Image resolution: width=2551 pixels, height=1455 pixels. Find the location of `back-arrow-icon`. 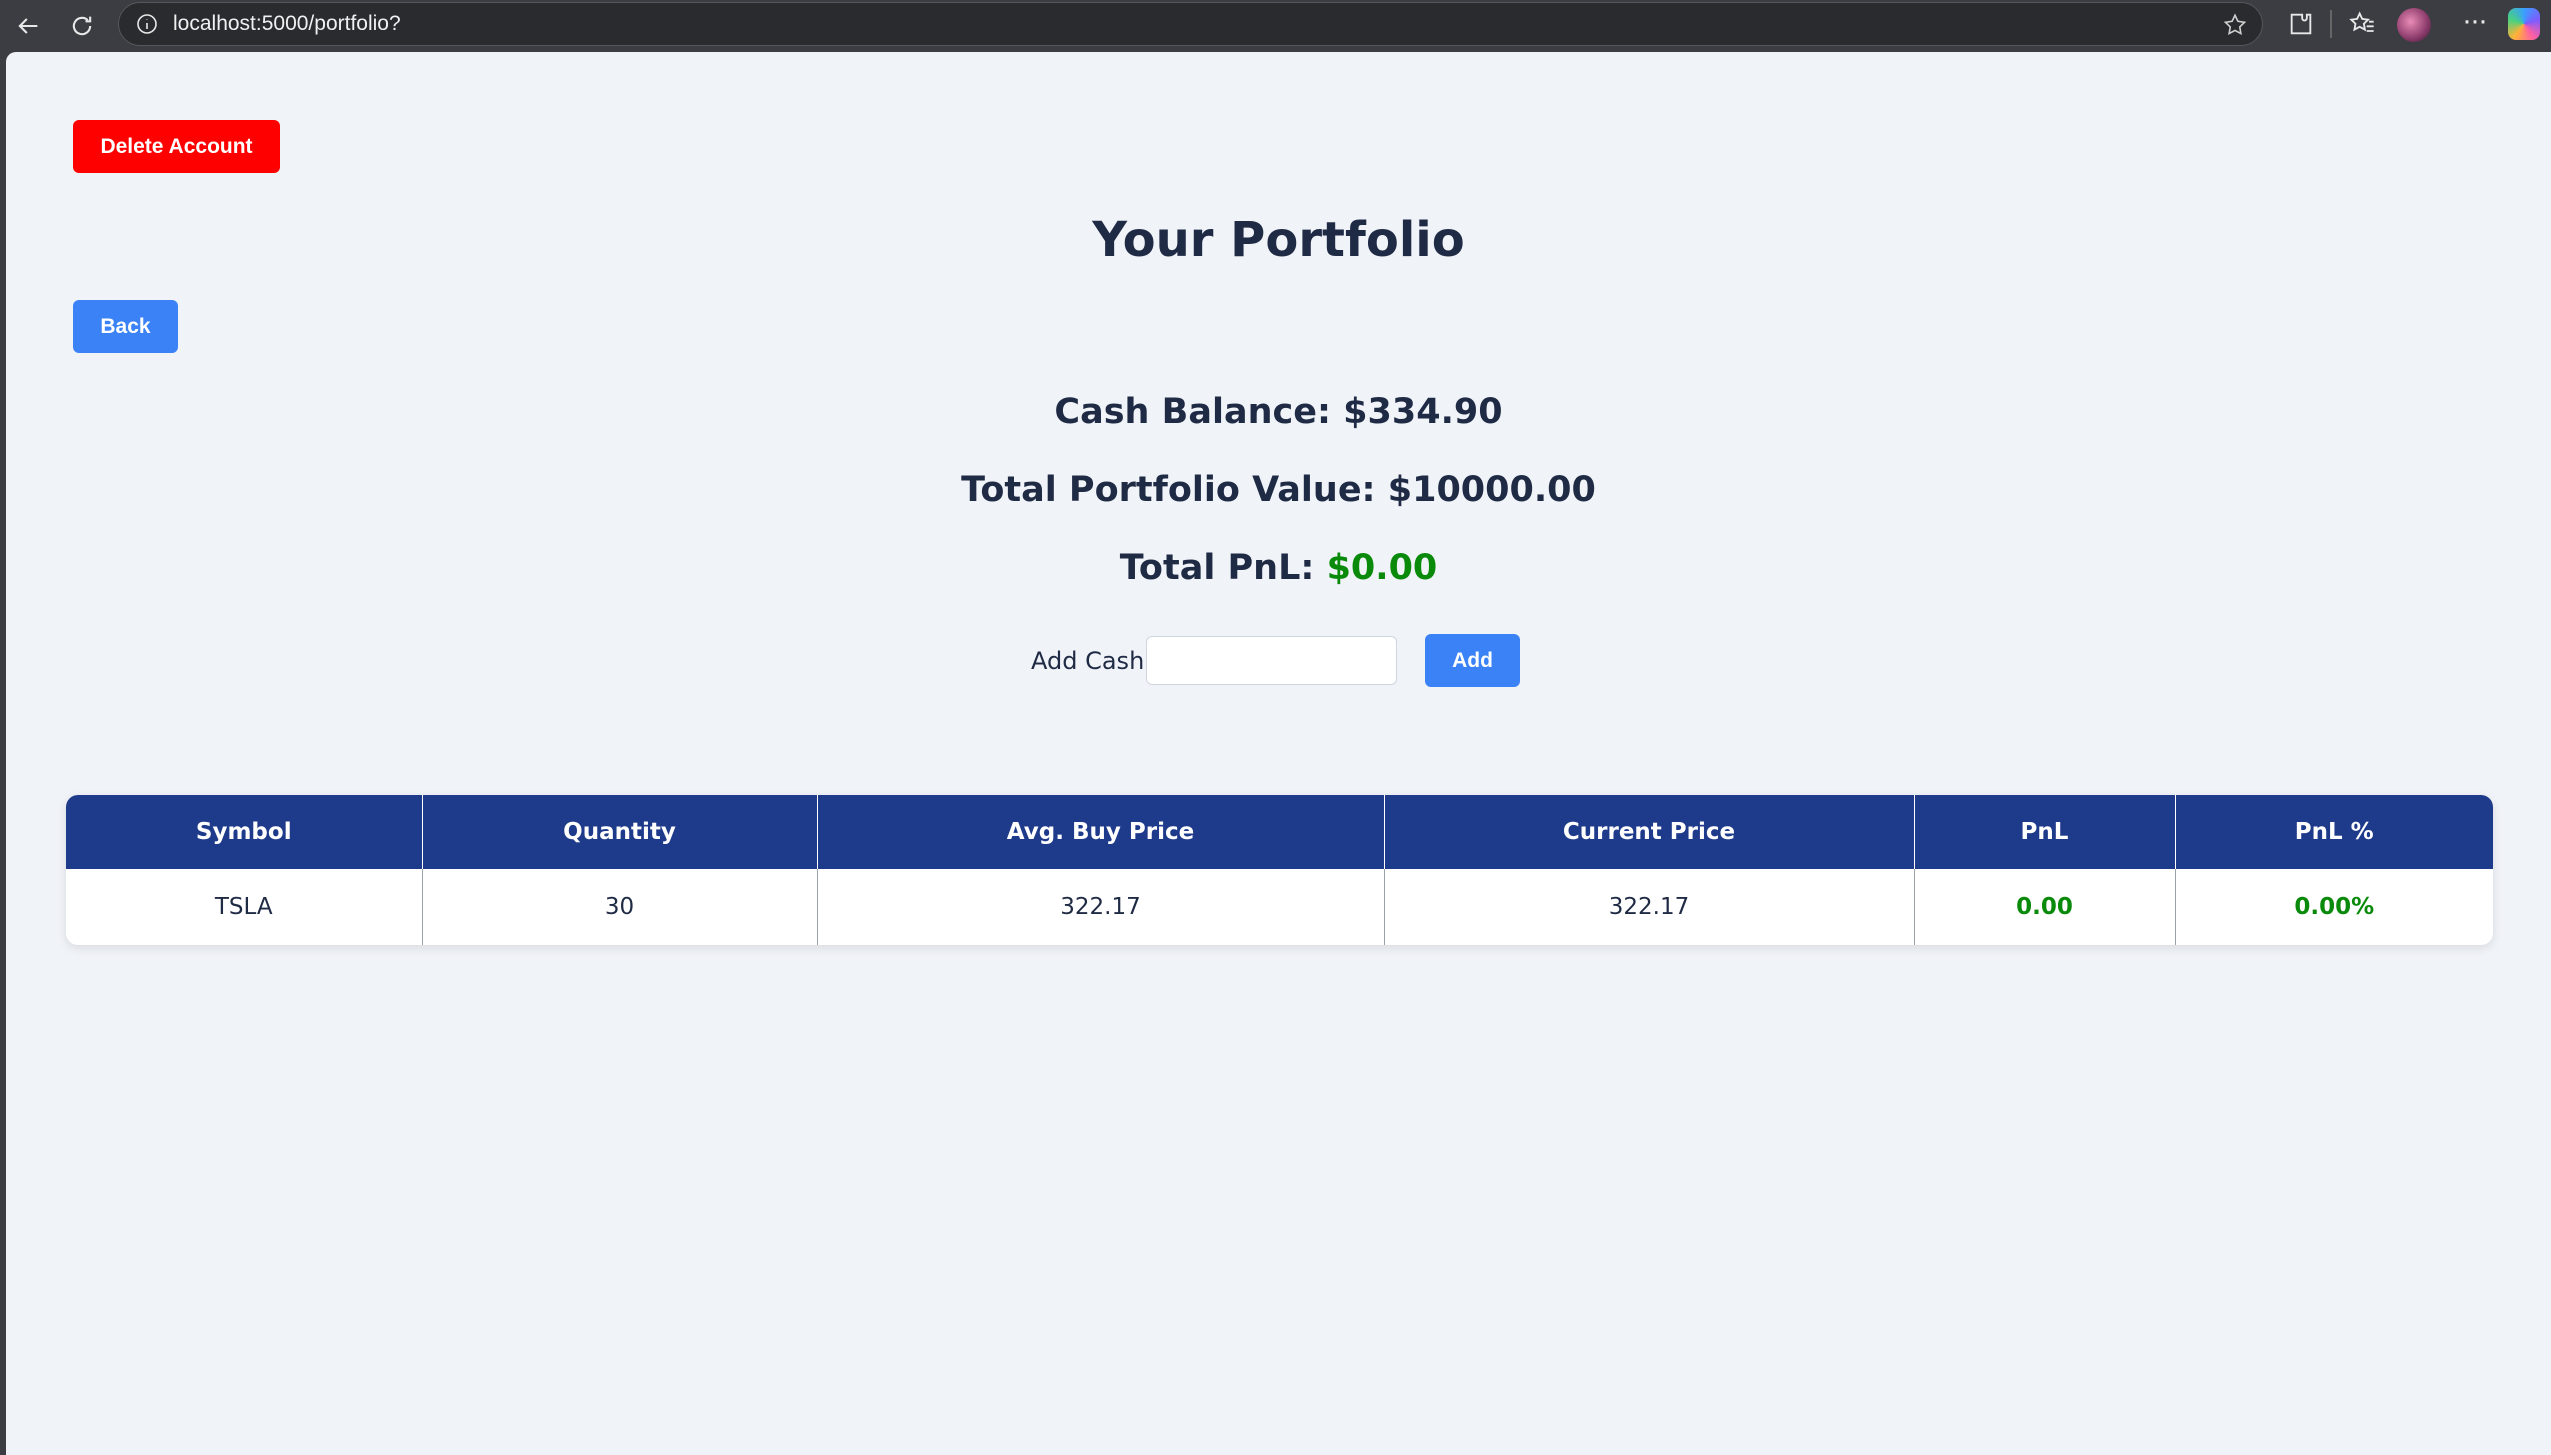

back-arrow-icon is located at coordinates (28, 26).